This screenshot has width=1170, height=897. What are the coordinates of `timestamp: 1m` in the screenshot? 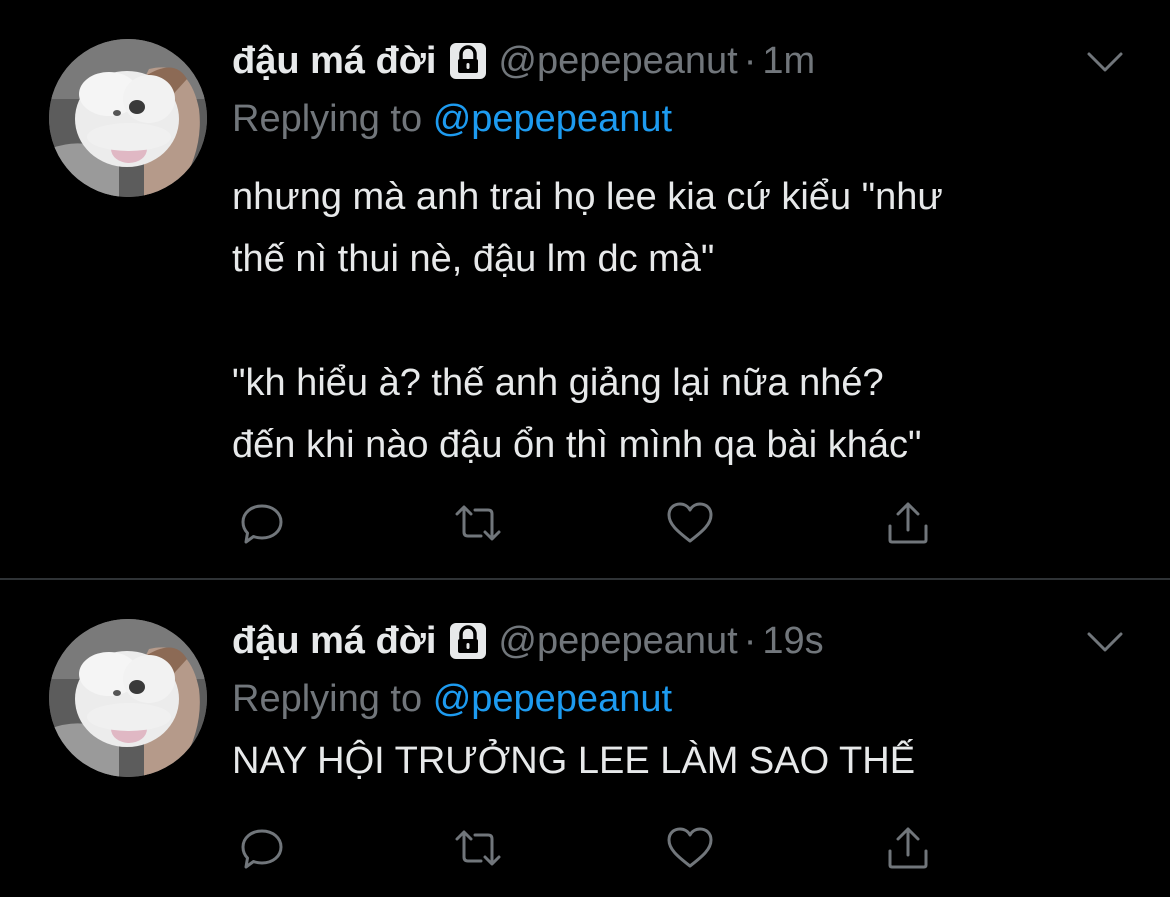 It's located at (788, 61).